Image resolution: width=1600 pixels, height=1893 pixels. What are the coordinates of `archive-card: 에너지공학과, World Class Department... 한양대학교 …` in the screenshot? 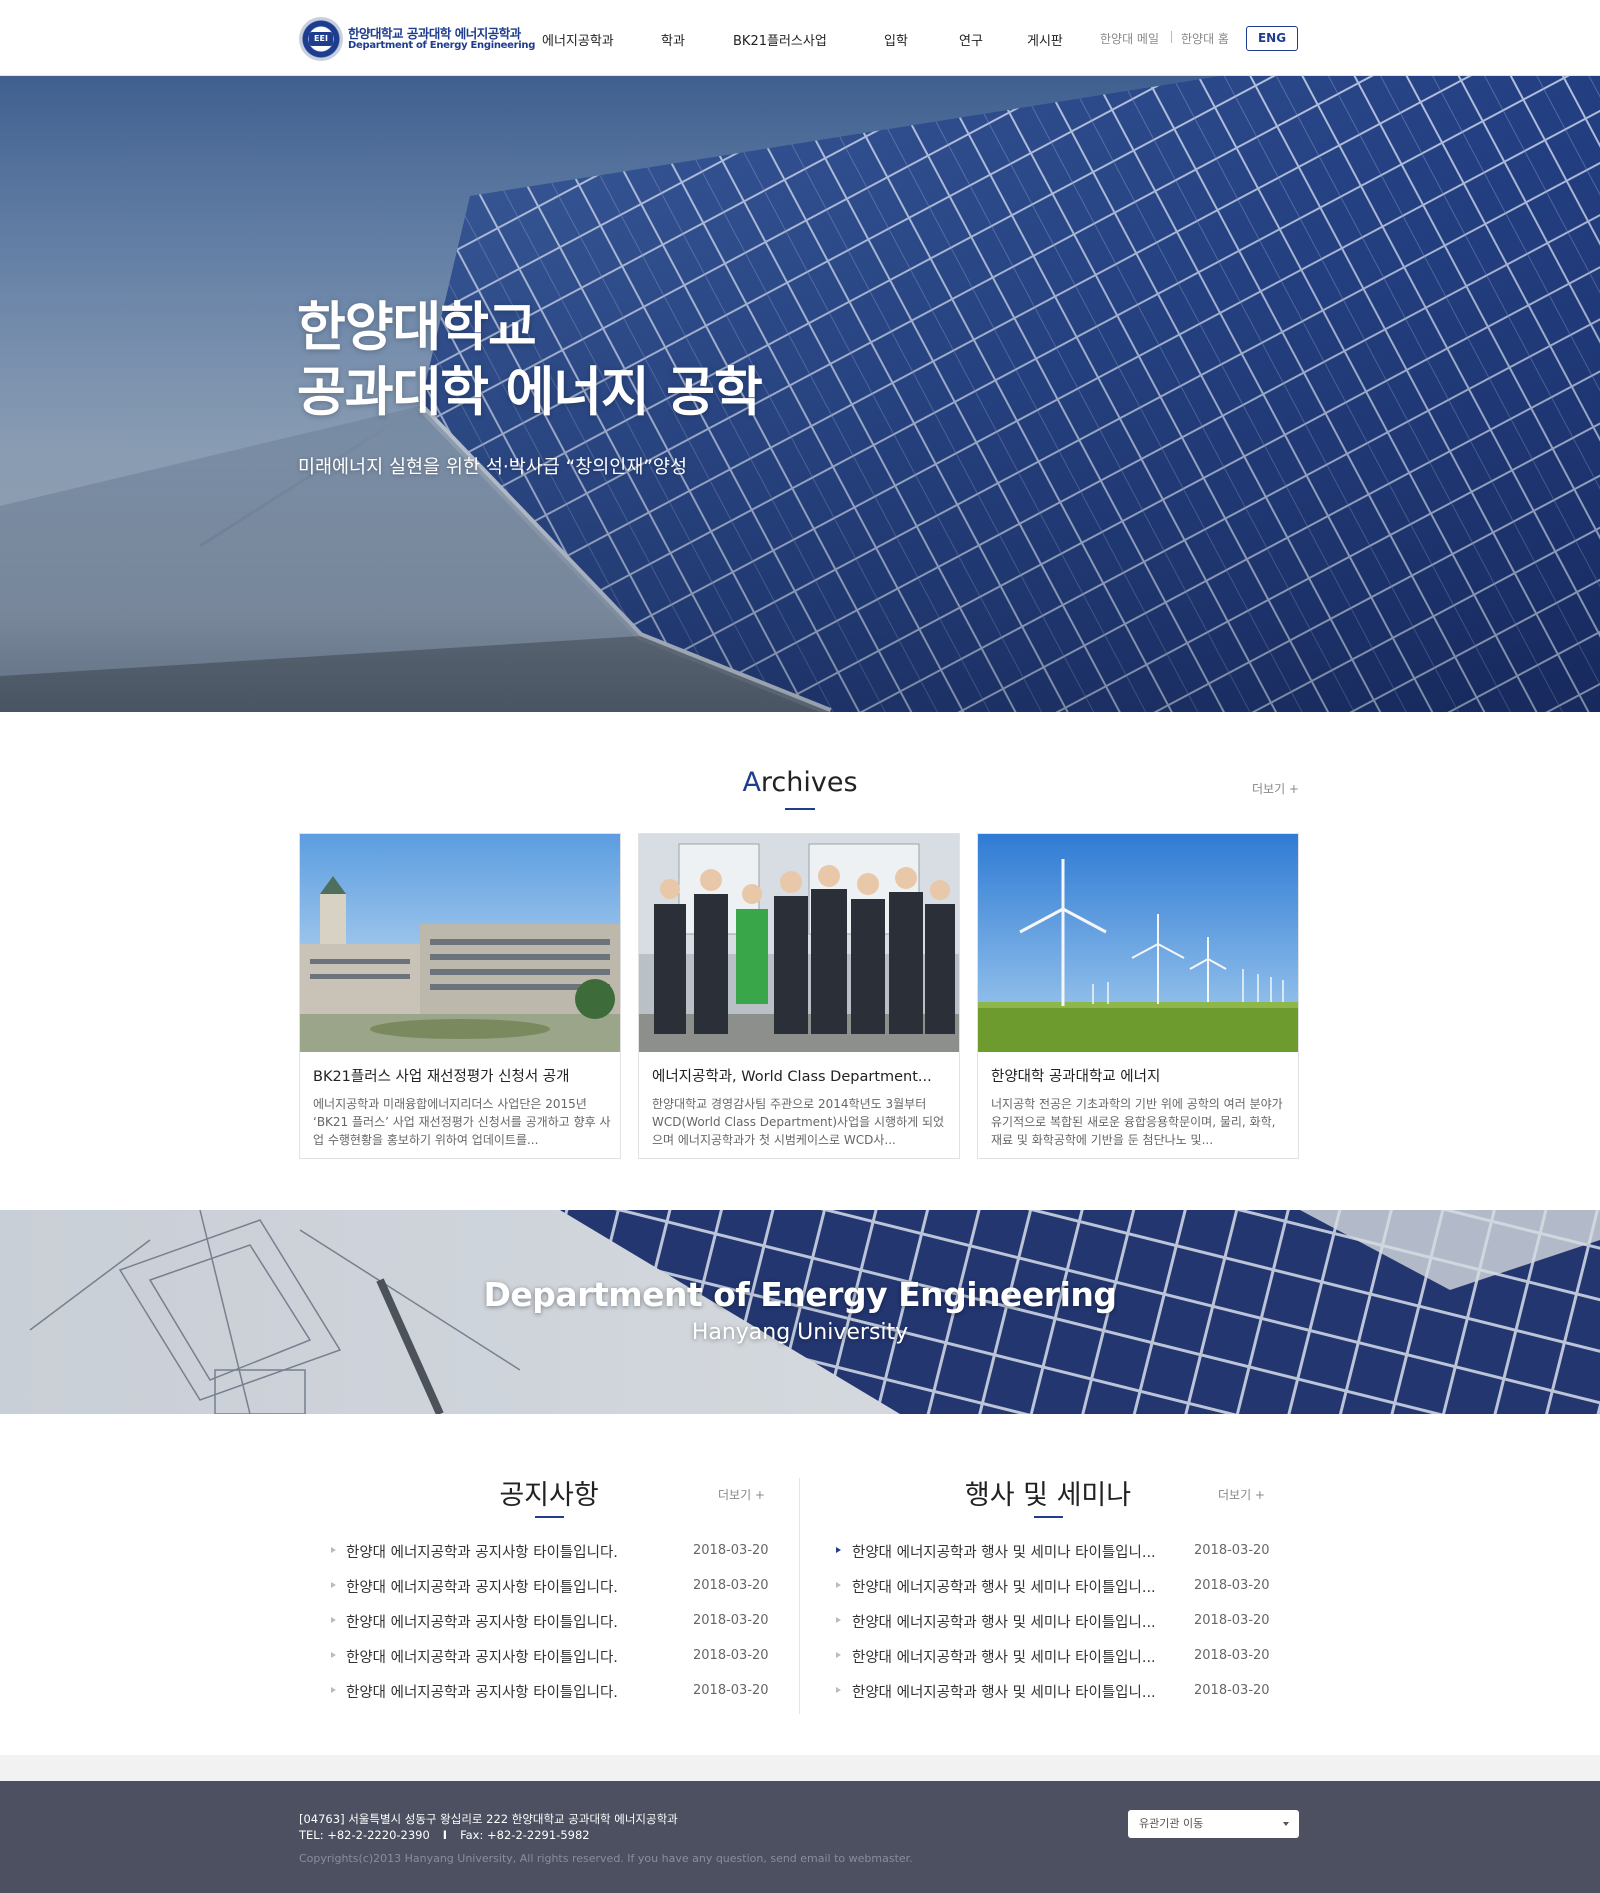 It's located at (799, 996).